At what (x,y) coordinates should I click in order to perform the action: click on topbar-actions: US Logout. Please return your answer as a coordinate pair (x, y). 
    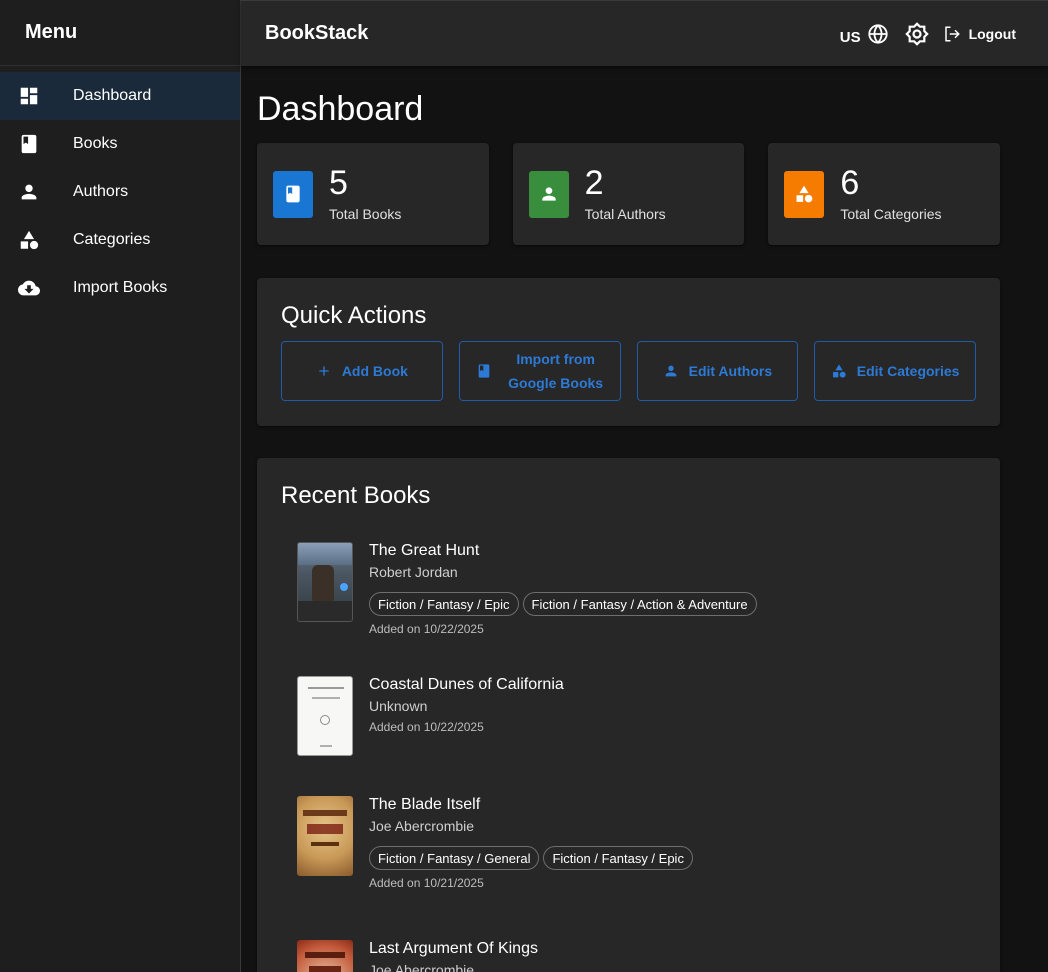
    Looking at the image, I should click on (928, 34).